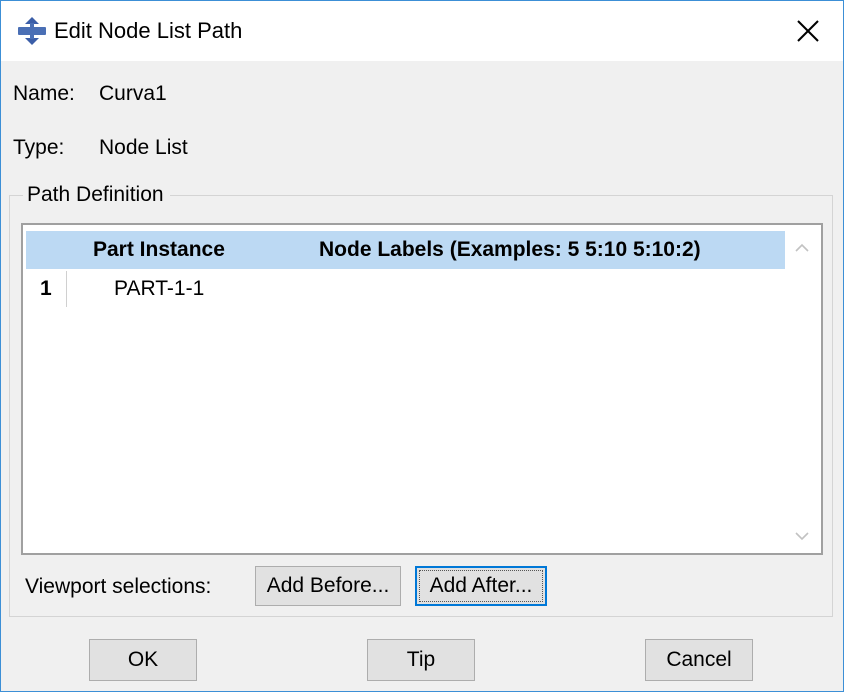  Describe the element at coordinates (699, 660) in the screenshot. I see `cancel-button: Cancel` at that location.